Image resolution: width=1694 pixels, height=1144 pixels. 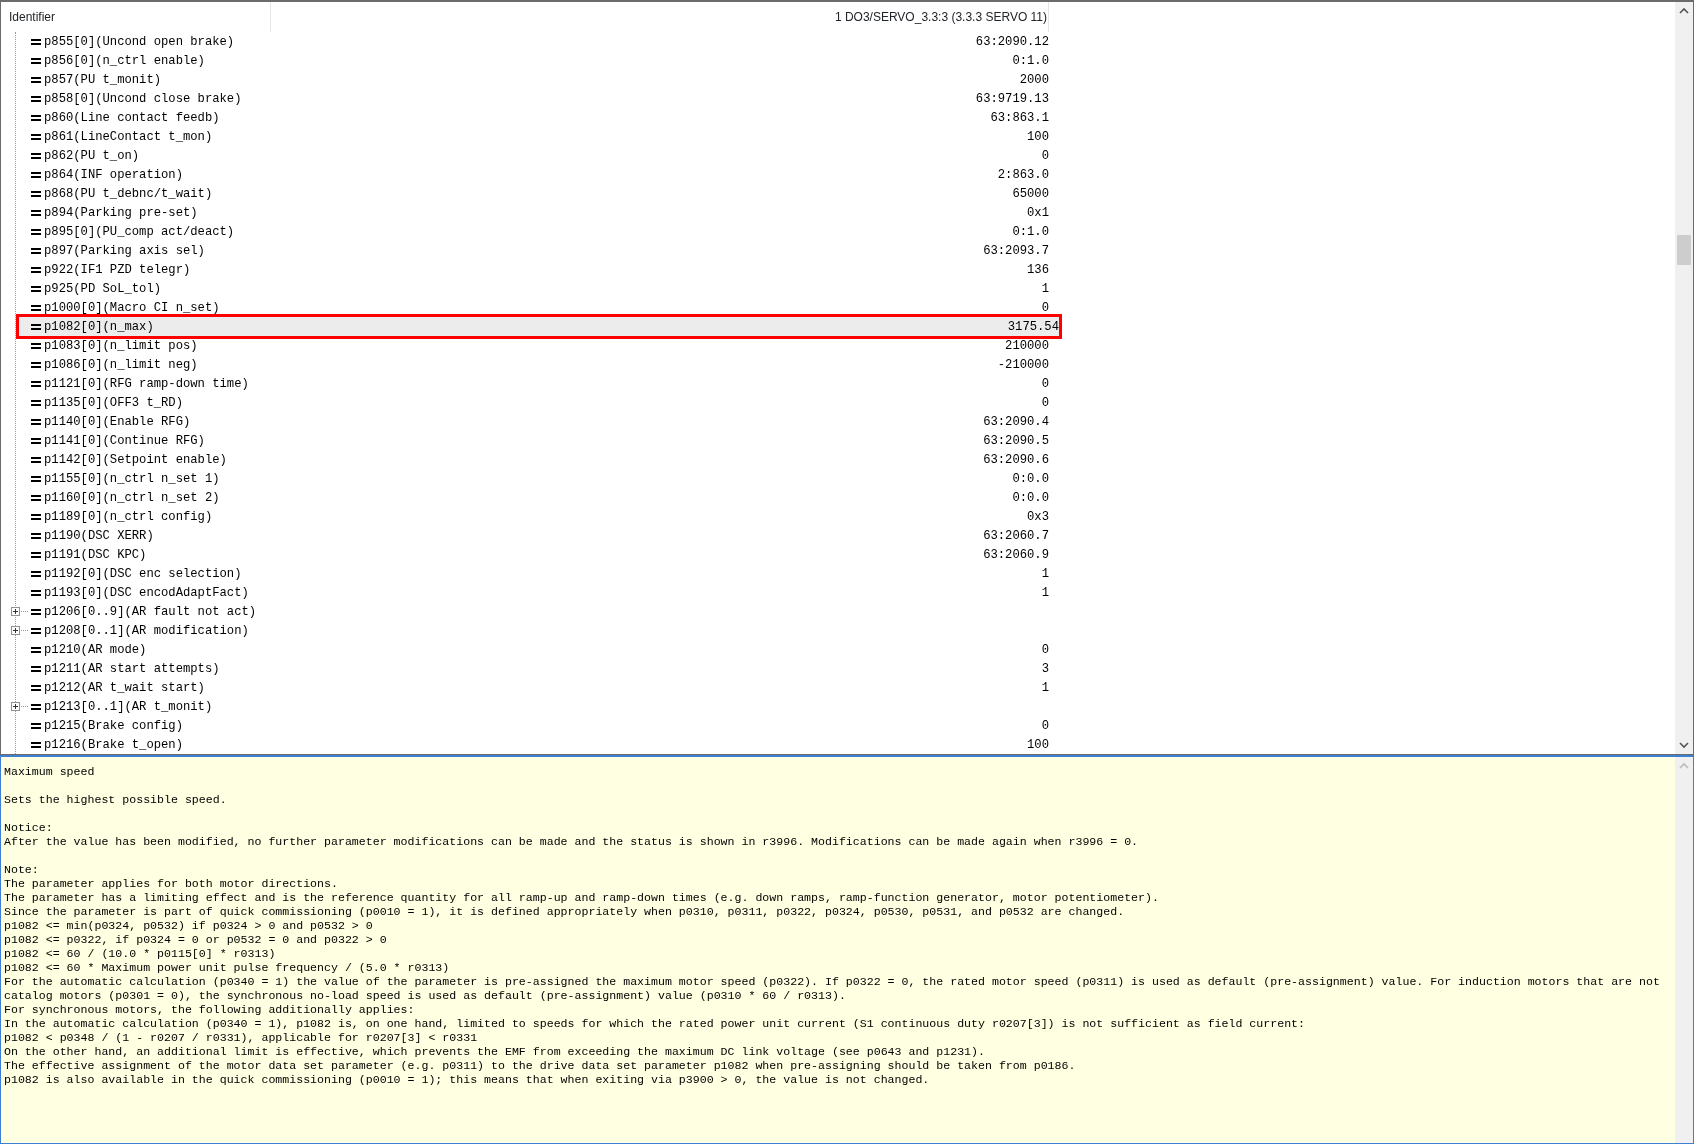 What do you see at coordinates (1016, 250) in the screenshot?
I see `parameter-value: 63:2093.7` at bounding box center [1016, 250].